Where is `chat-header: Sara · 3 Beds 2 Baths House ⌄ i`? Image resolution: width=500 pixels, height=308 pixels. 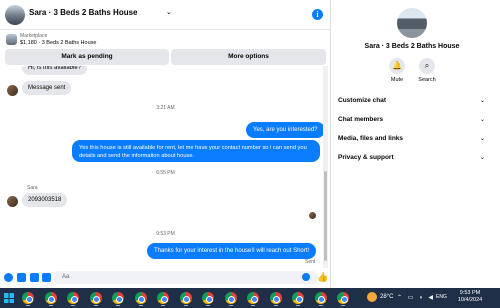
chat-header: Sara · 3 Beds 2 Baths House ⌄ i is located at coordinates (165, 15).